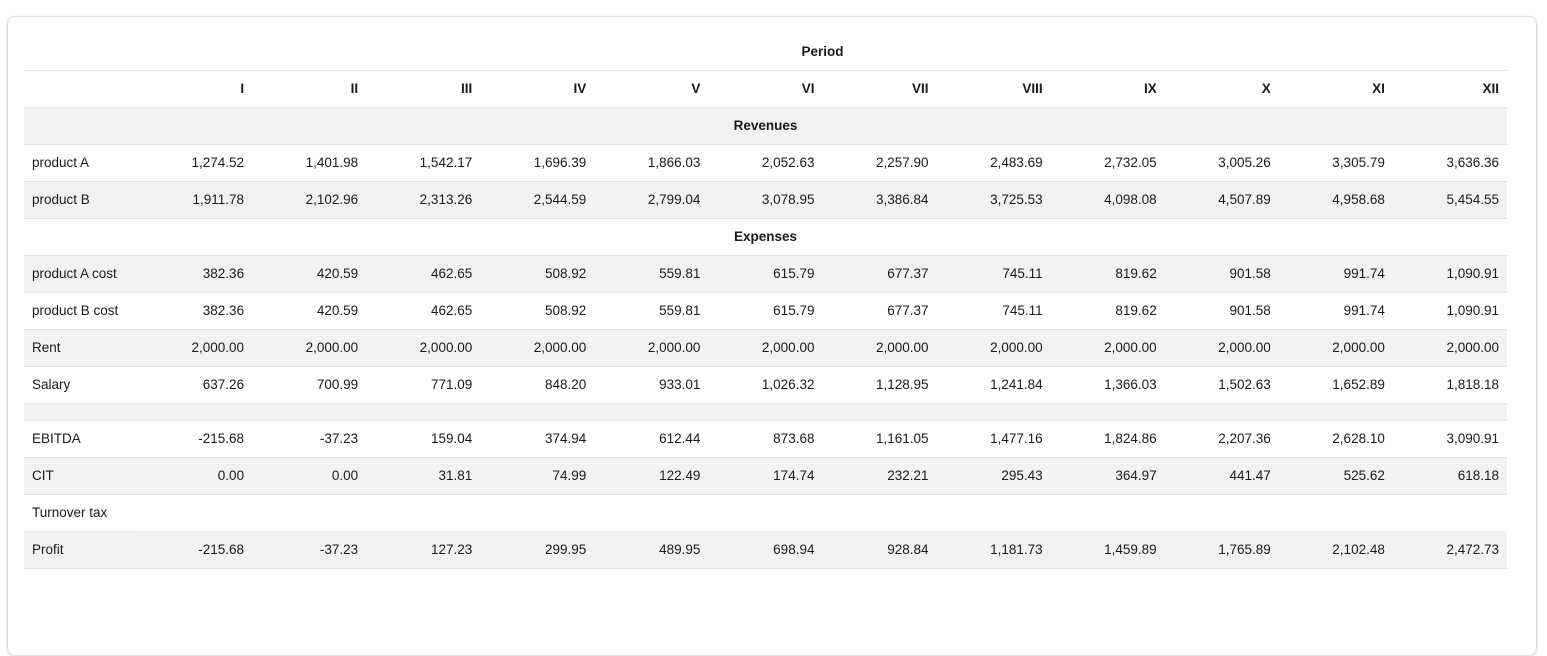 The height and width of the screenshot is (656, 1547). Describe the element at coordinates (423, 385) in the screenshot. I see `table-cell: 771.09` at that location.